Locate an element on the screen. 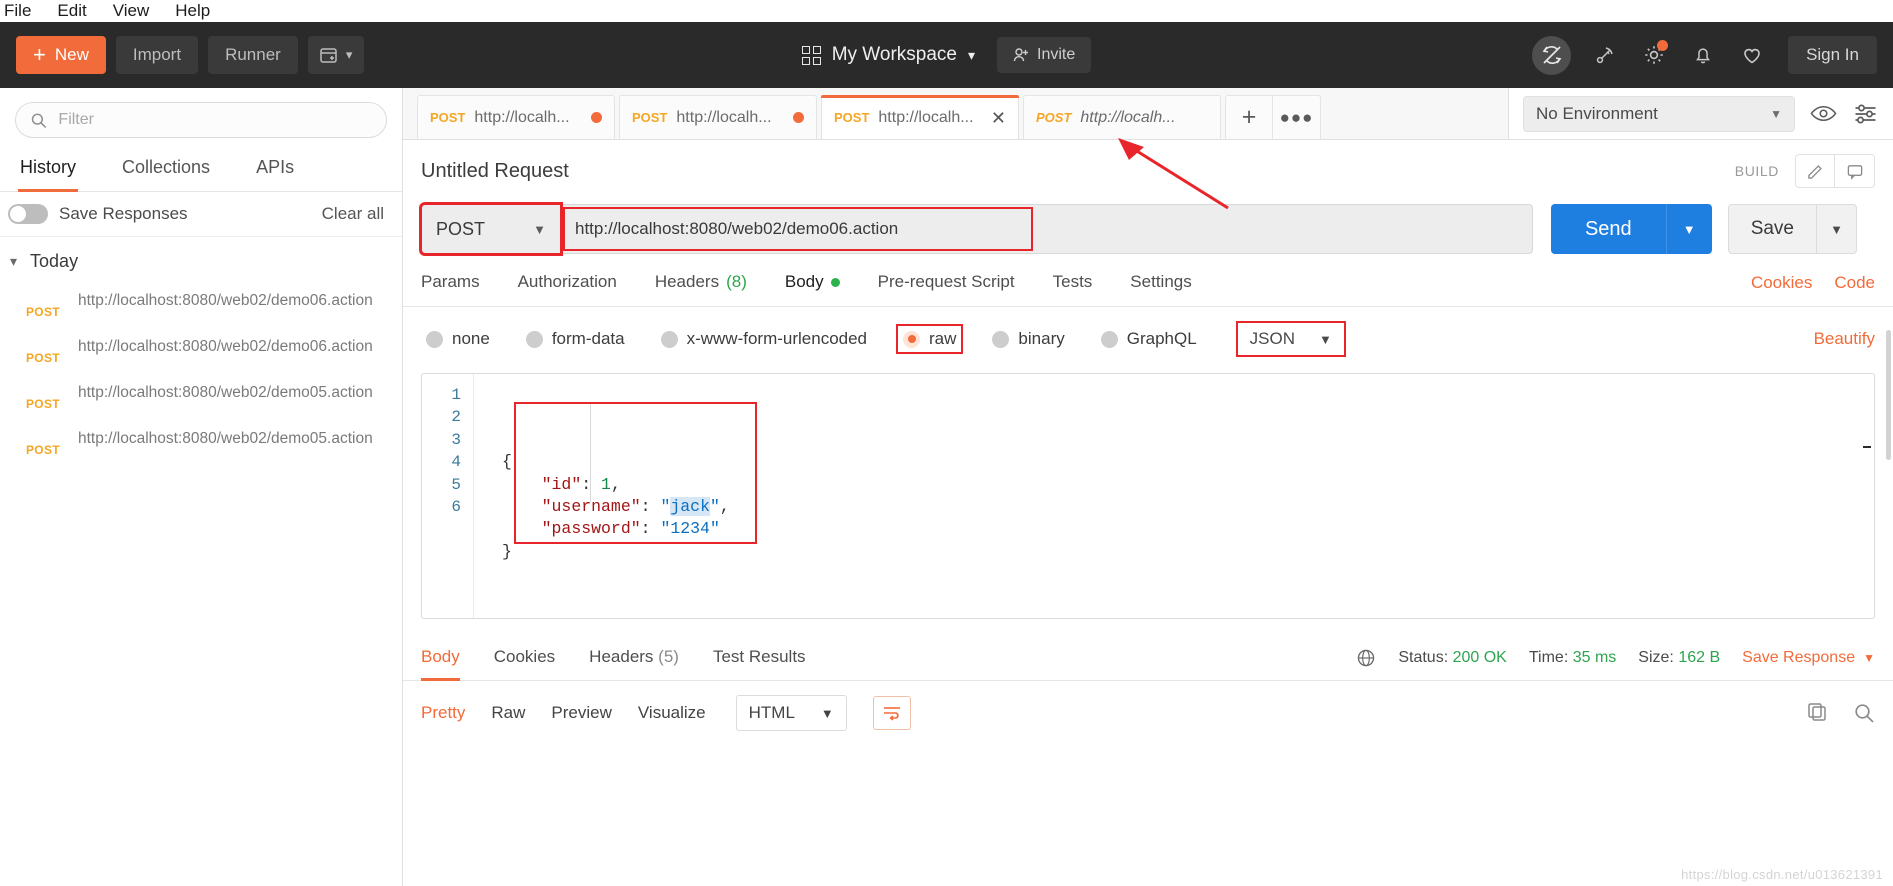 This screenshot has width=1893, height=886. new-window-button: ▾ is located at coordinates (336, 55).